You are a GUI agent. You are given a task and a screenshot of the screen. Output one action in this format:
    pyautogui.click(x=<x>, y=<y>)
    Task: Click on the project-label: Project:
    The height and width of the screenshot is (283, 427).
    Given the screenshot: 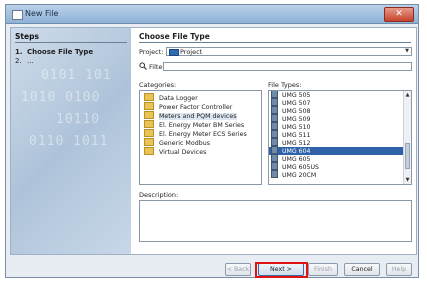 What is the action you would take?
    pyautogui.click(x=151, y=52)
    